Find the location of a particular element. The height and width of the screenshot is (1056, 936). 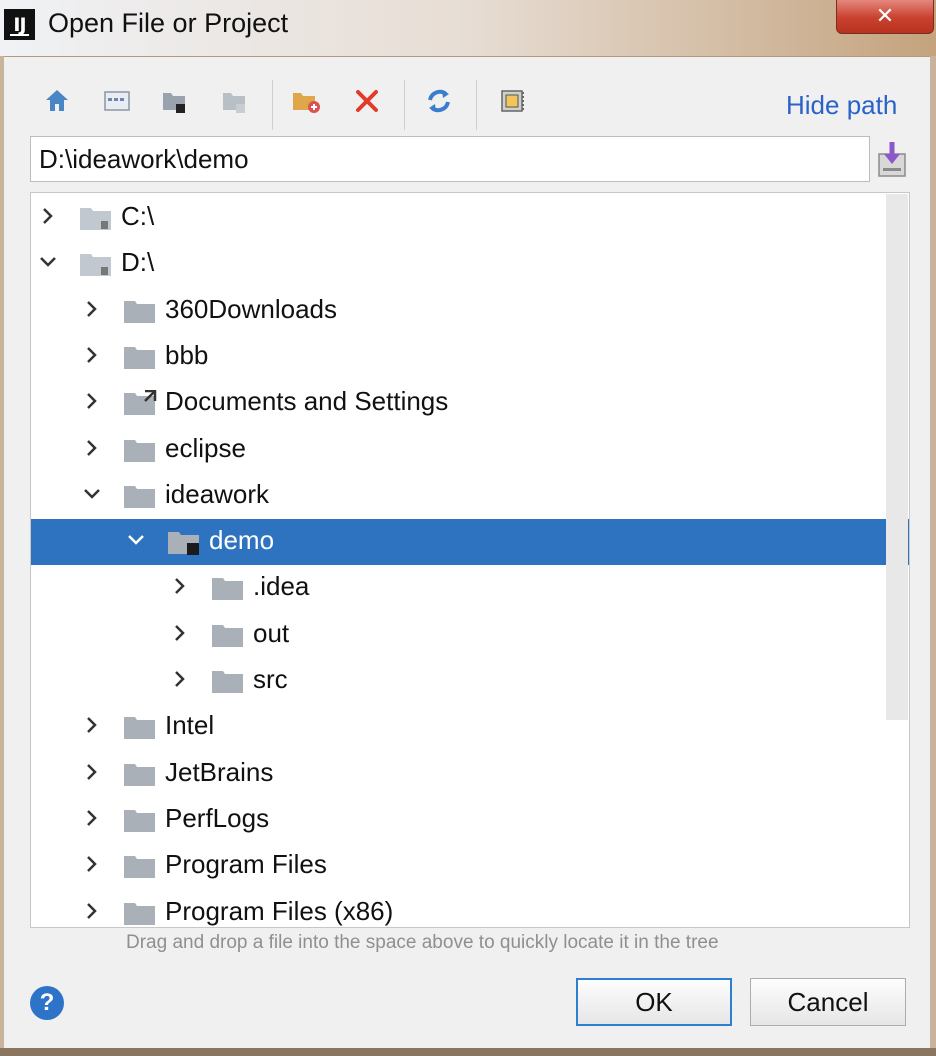

hide-path-link: Hide path is located at coordinates (841, 105).